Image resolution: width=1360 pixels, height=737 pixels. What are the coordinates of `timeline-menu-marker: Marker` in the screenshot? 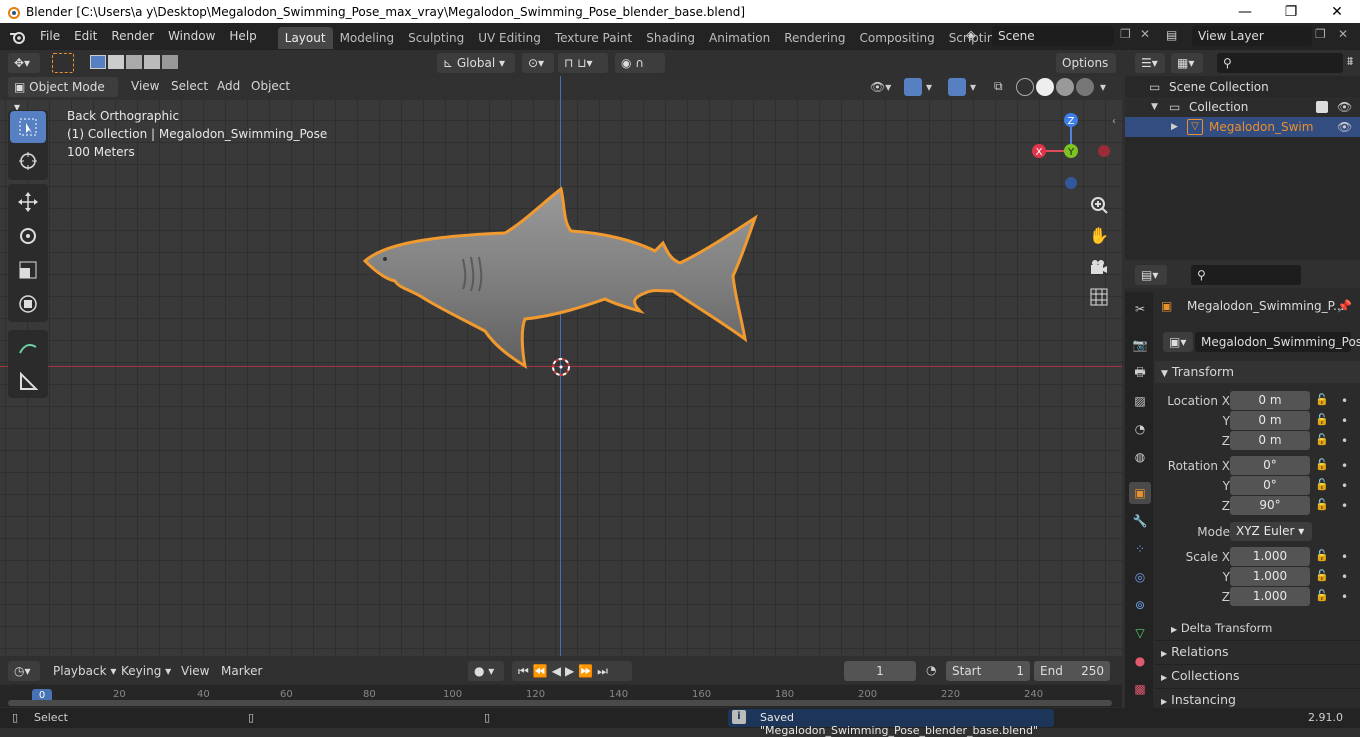 It's located at (241, 671).